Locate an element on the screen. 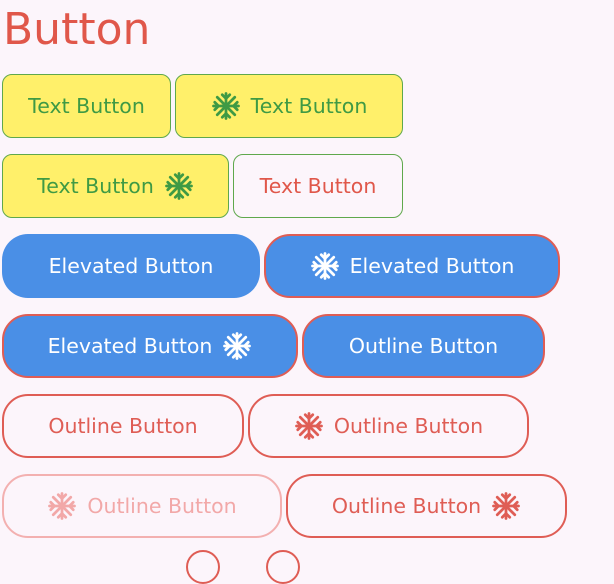 The width and height of the screenshot is (614, 584). text-button-icon-left: Text Button is located at coordinates (289, 106).